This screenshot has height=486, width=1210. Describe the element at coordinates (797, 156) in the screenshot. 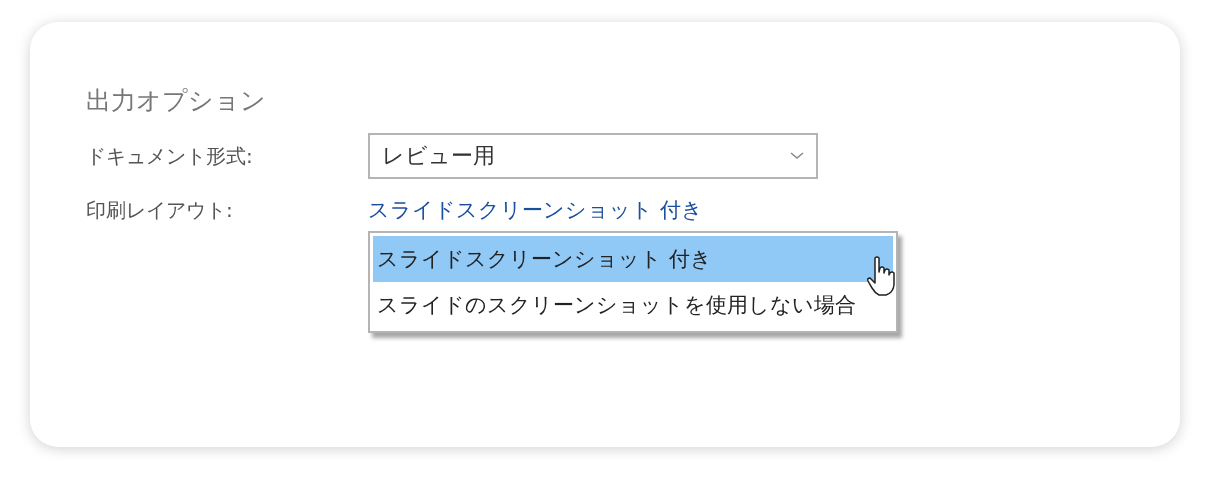

I see `chevron-down-icon` at that location.